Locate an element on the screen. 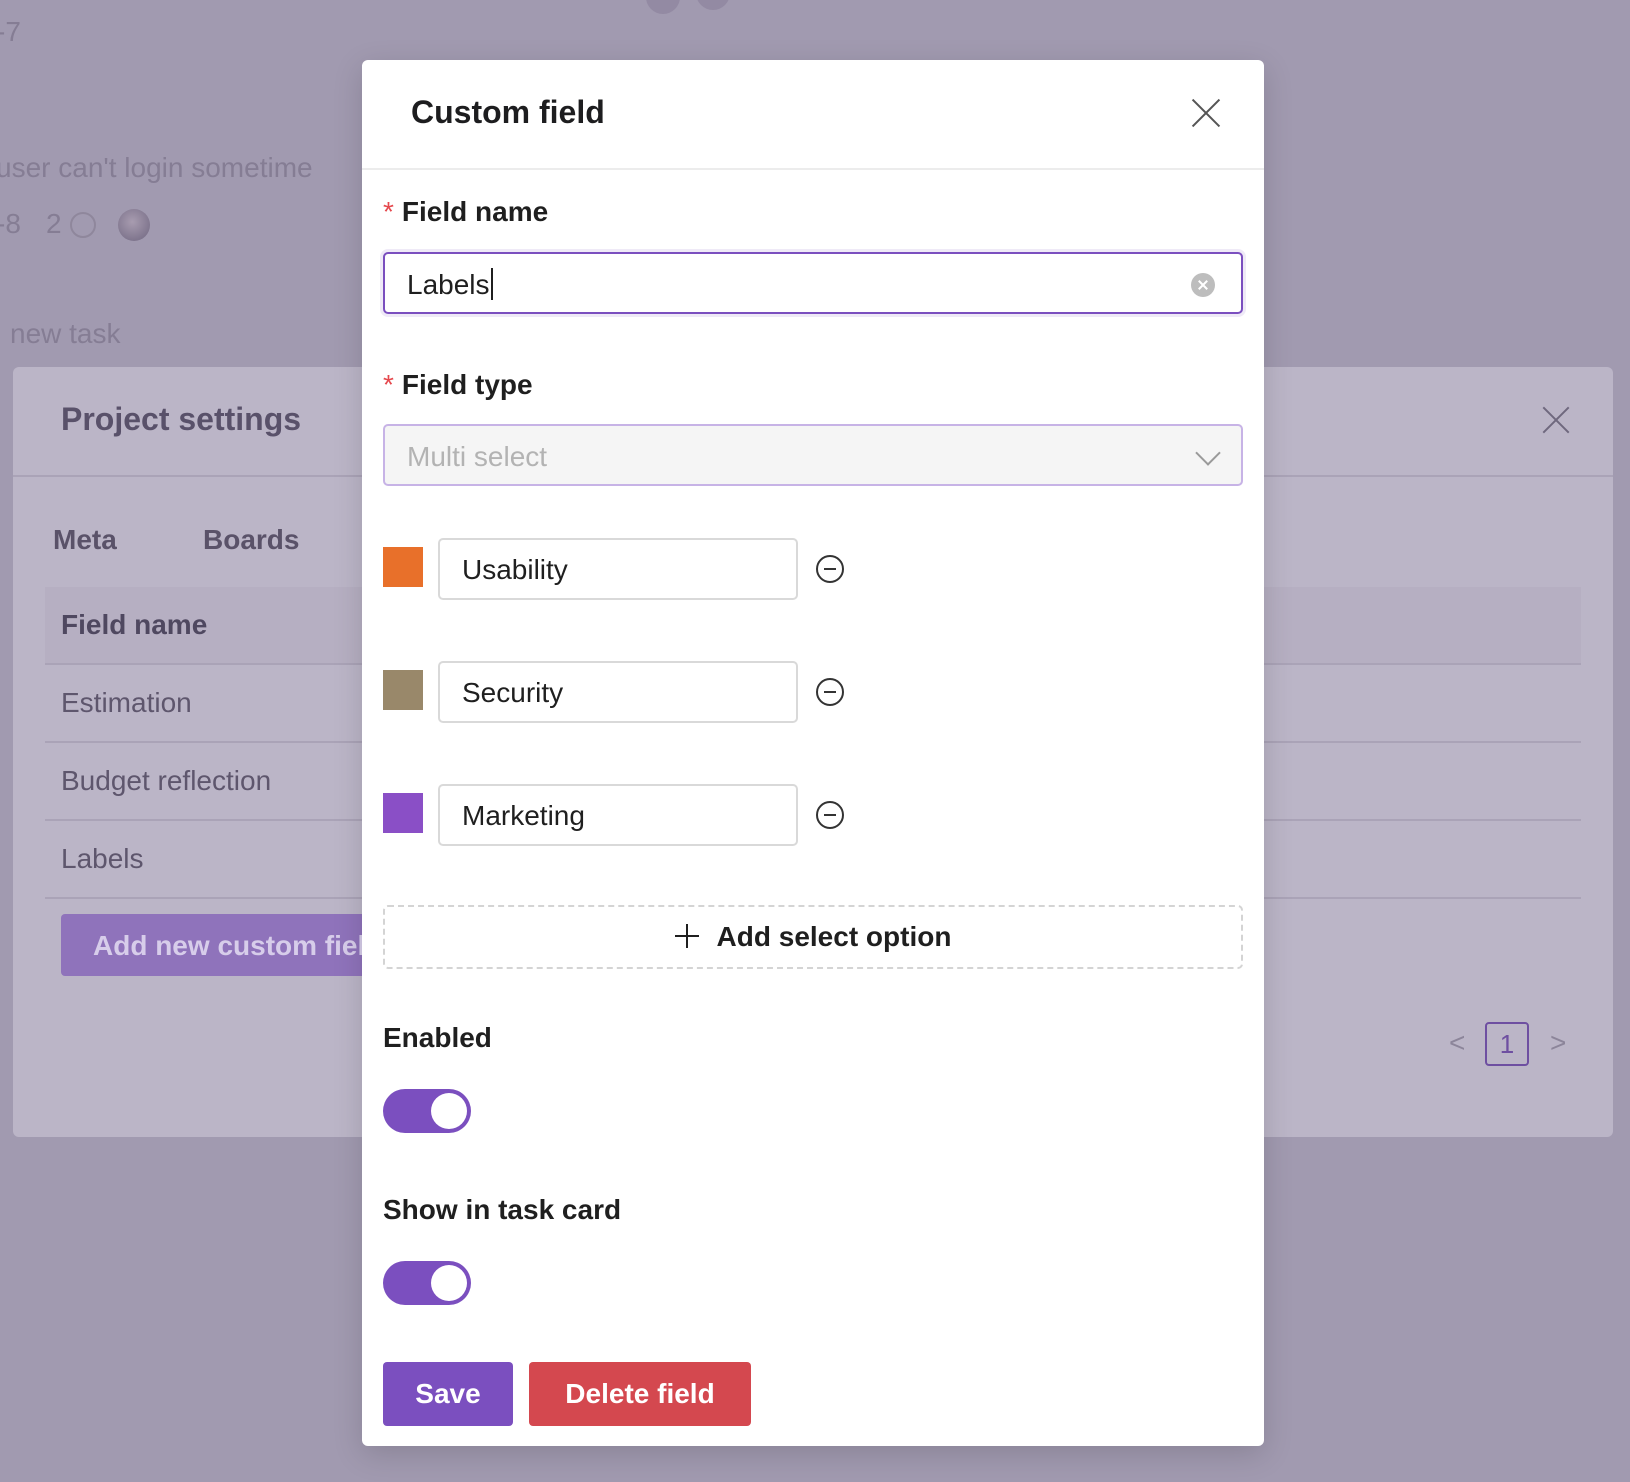 This screenshot has width=1630, height=1482. table-cell: Estimation is located at coordinates (126, 702).